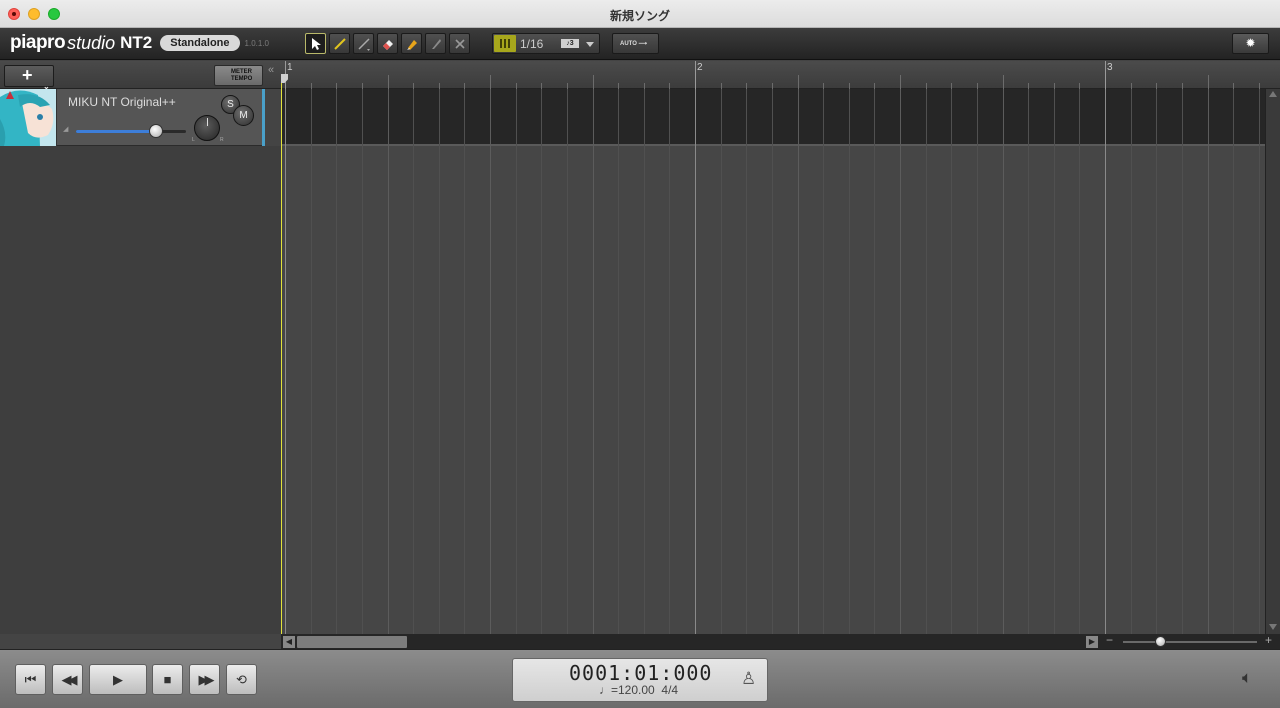  I want to click on knife-tool-button, so click(435, 43).